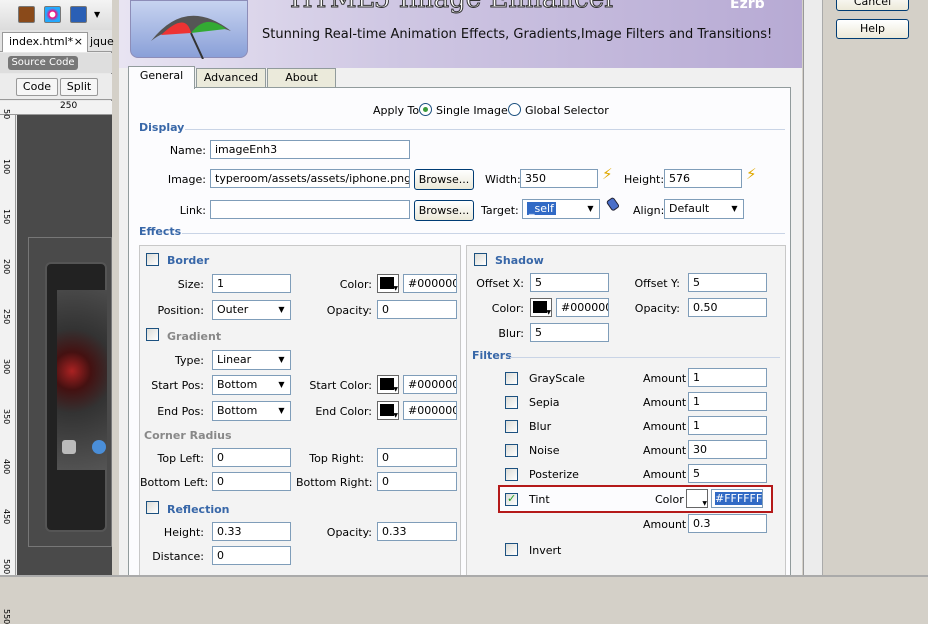 Image resolution: width=928 pixels, height=624 pixels. What do you see at coordinates (52, 14) in the screenshot?
I see `browser-icon` at bounding box center [52, 14].